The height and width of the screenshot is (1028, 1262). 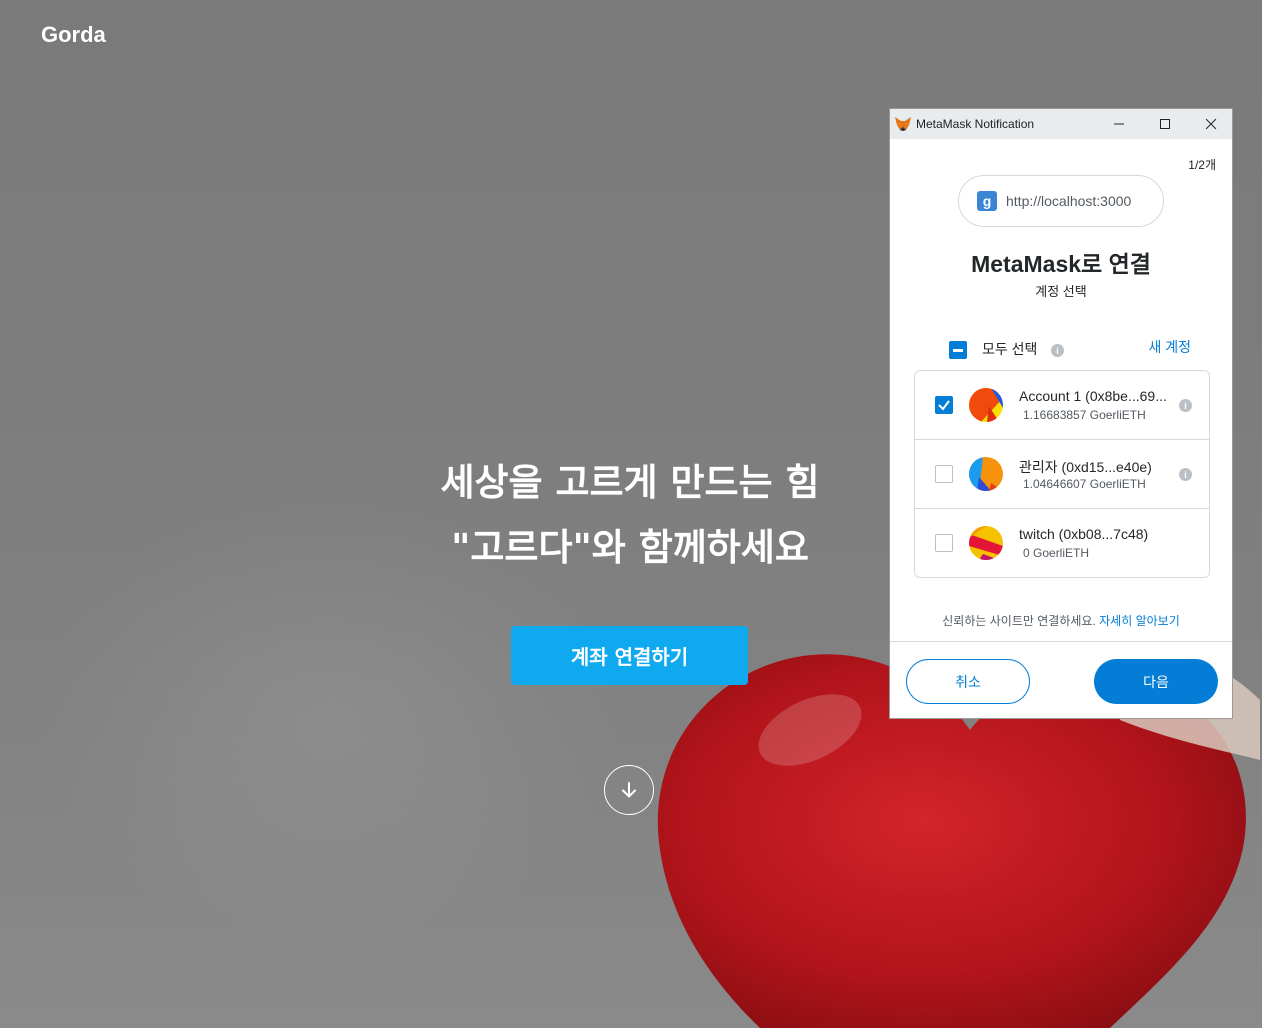 What do you see at coordinates (1061, 264) in the screenshot?
I see `connect-heading: MetaMask로 연결` at bounding box center [1061, 264].